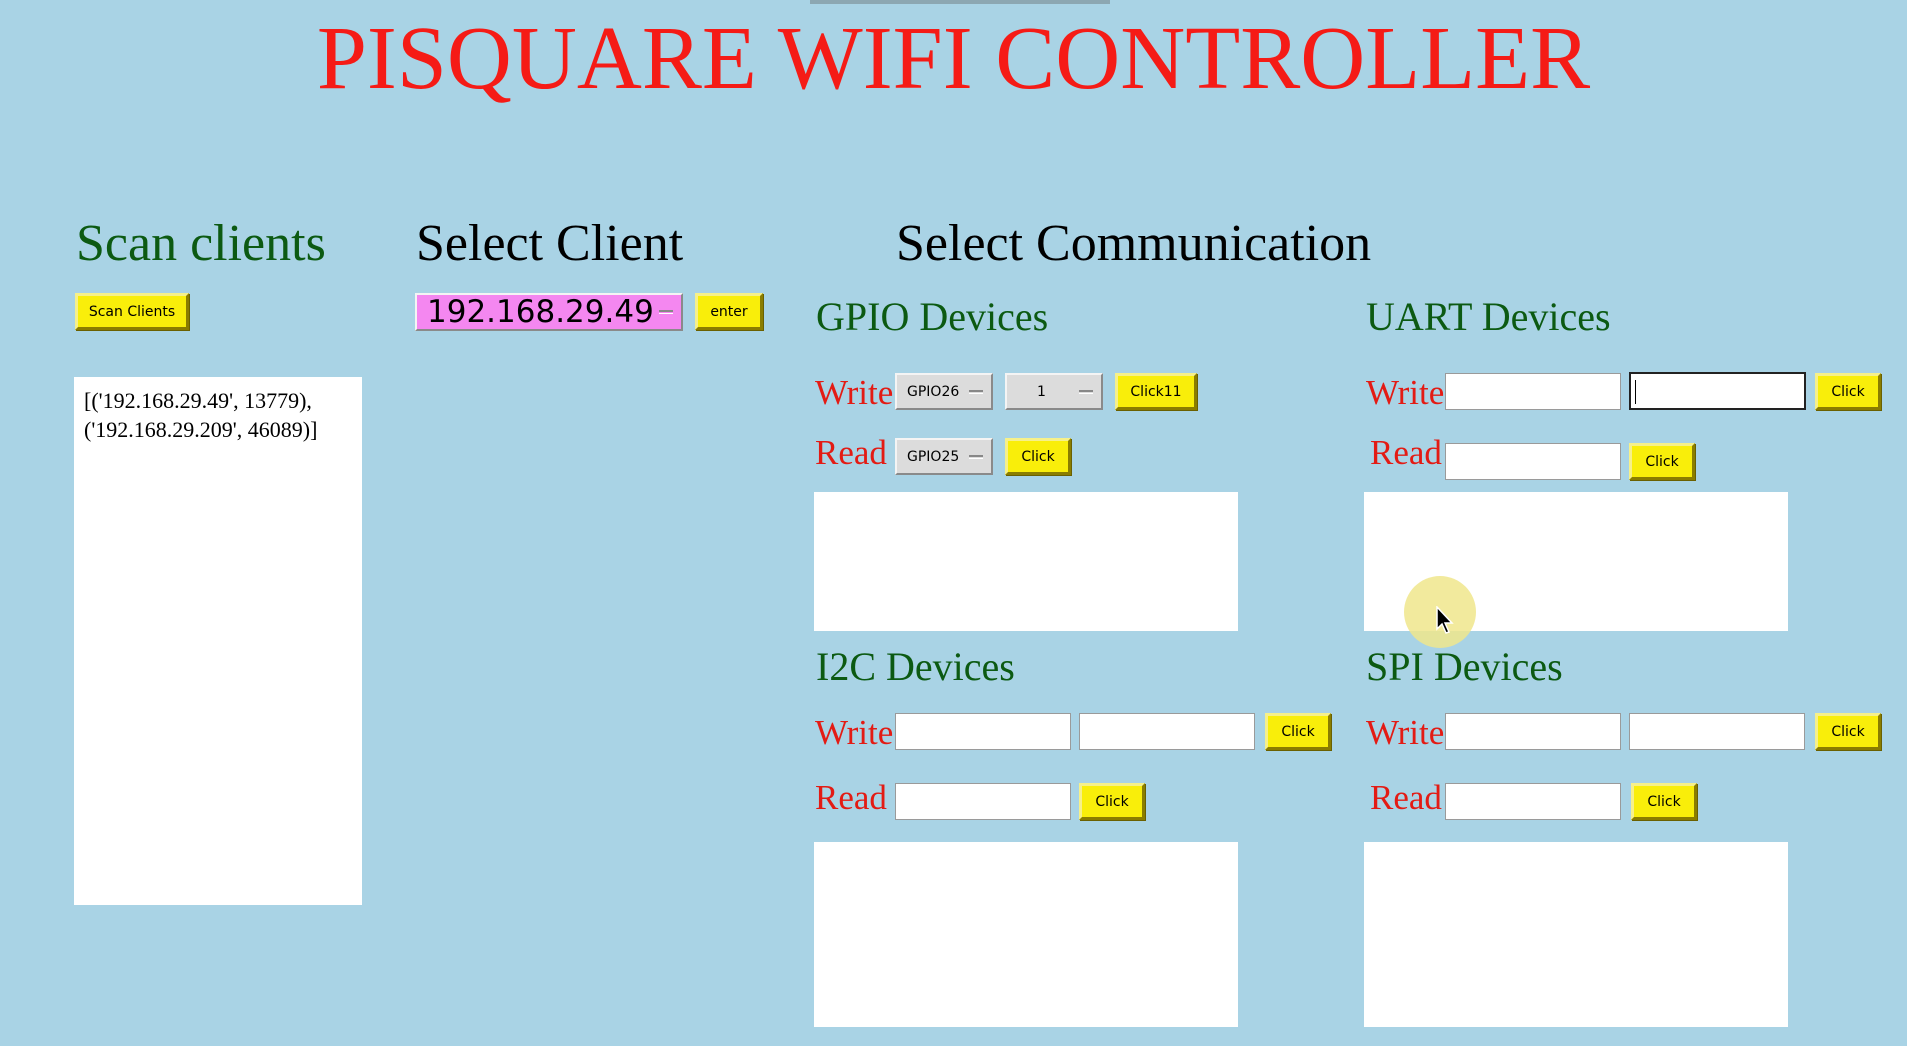  I want to click on i2c-read-input, so click(983, 801).